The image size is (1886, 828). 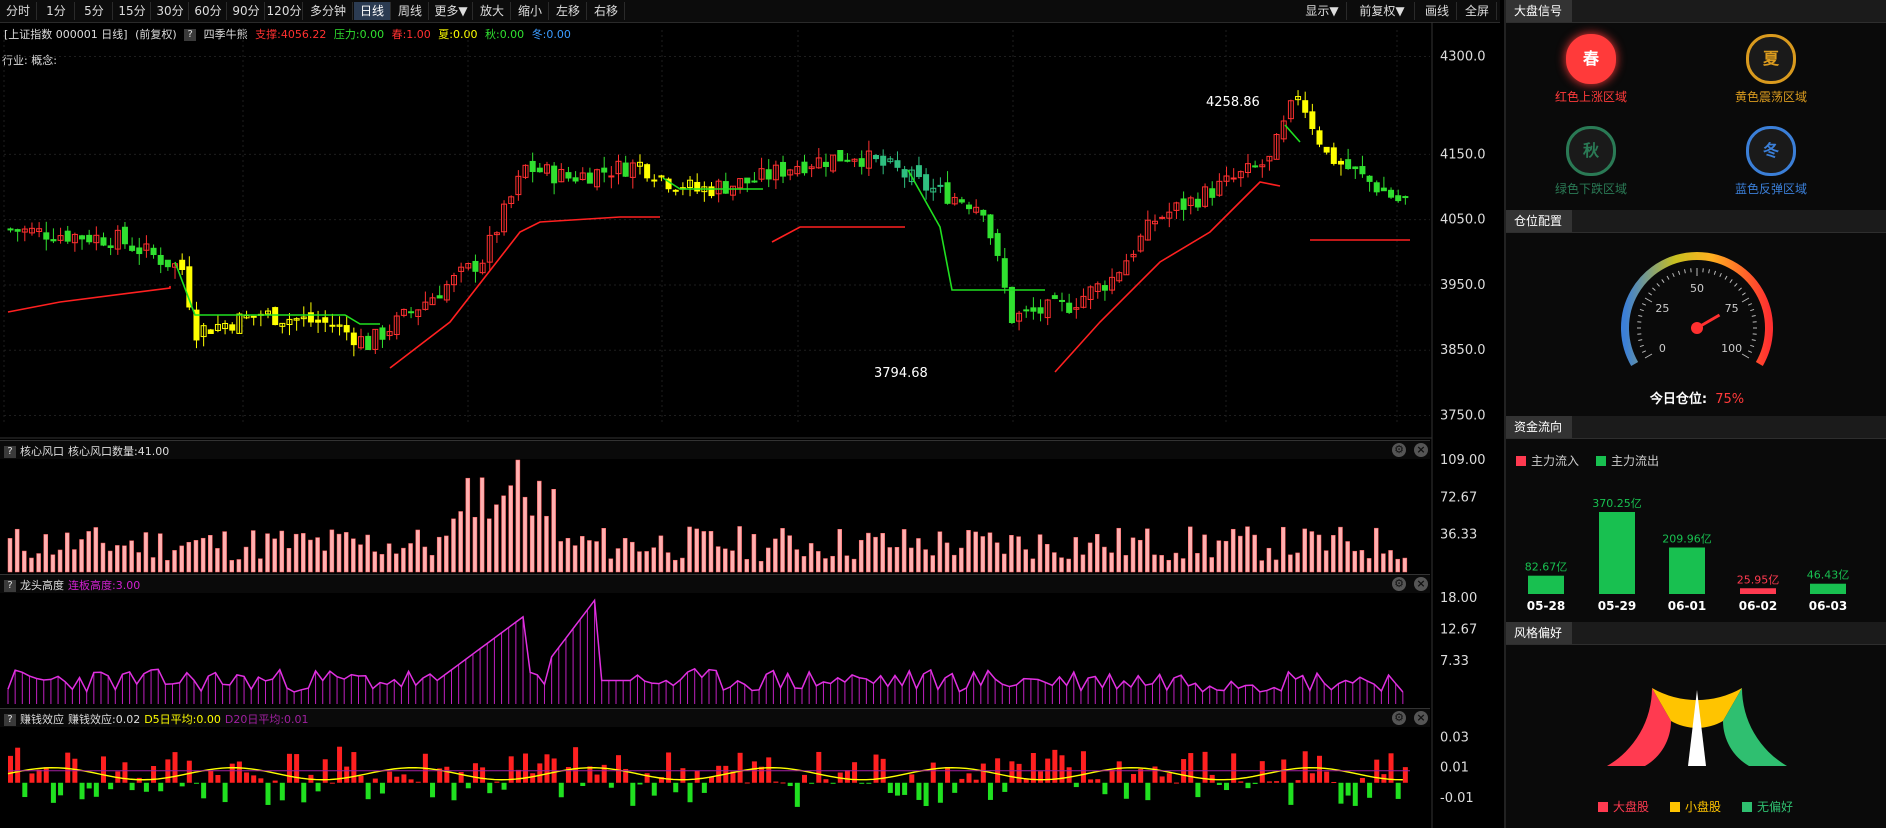 I want to click on period-button: 60分, so click(x=208, y=11).